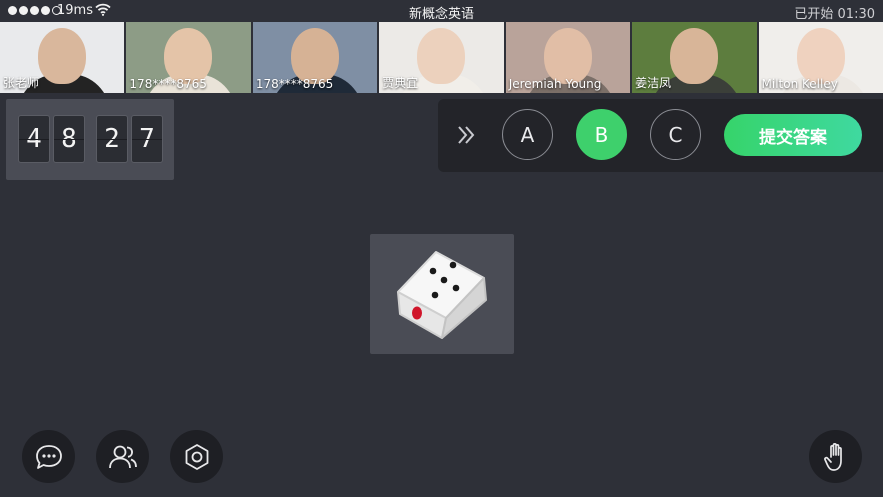  I want to click on status-bar: 19ms 新概念英语 已开始 01:30, so click(441, 11).